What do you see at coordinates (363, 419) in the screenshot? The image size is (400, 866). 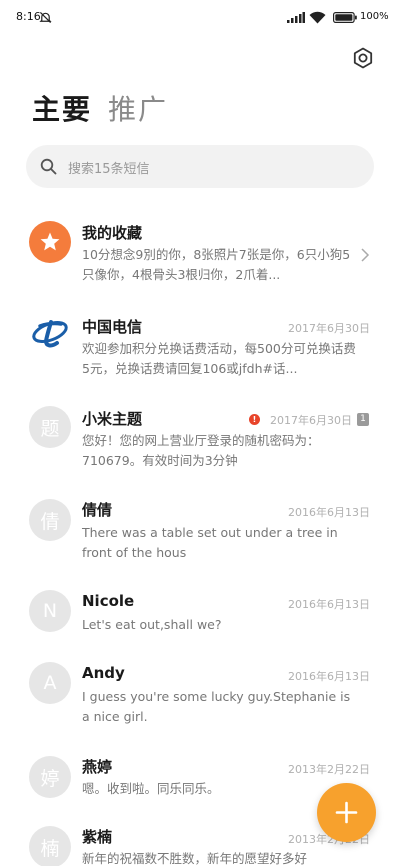 I see `sim-card-badge: 1` at bounding box center [363, 419].